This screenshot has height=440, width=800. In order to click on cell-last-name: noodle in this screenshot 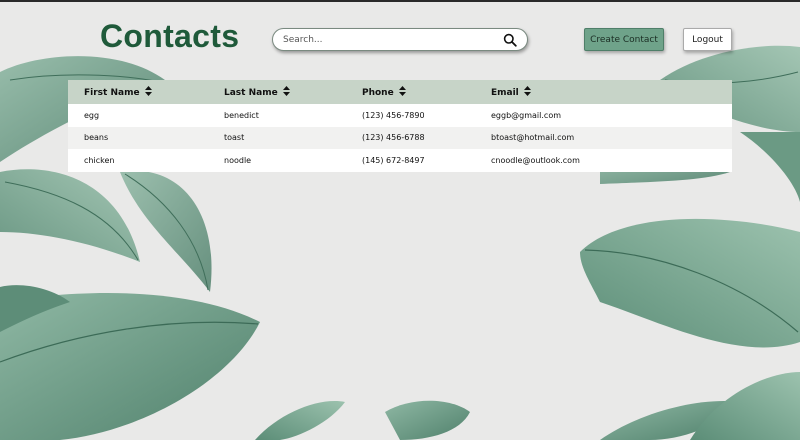, I will do `click(238, 160)`.